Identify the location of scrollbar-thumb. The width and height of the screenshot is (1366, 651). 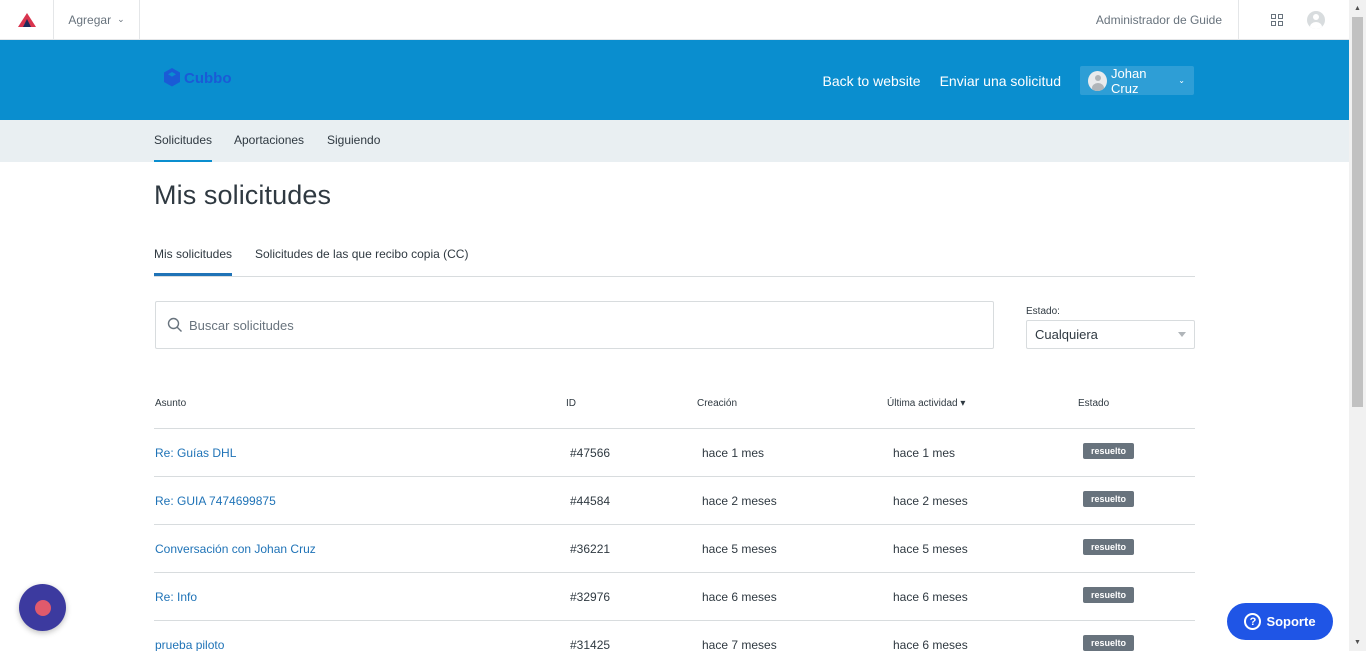
(1357, 212).